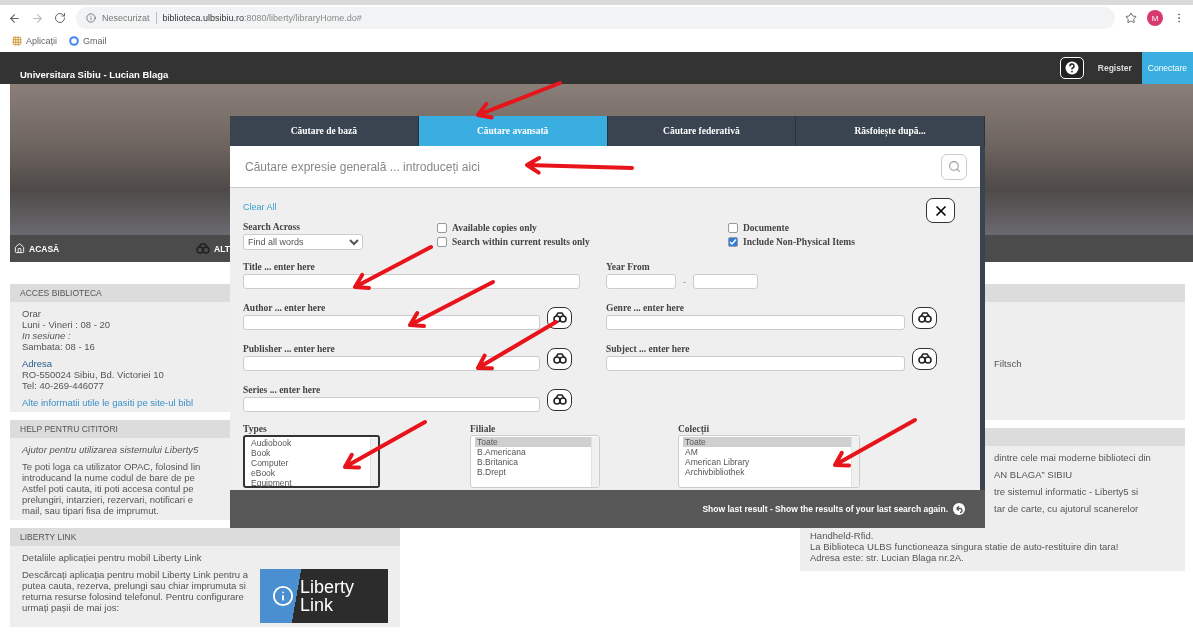 Image resolution: width=1193 pixels, height=641 pixels. What do you see at coordinates (279, 267) in the screenshot?
I see `field-label: Title ... enter here` at bounding box center [279, 267].